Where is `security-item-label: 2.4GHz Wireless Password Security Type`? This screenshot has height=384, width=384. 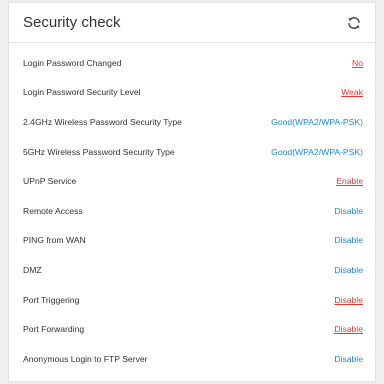
security-item-label: 2.4GHz Wireless Password Security Type is located at coordinates (102, 121).